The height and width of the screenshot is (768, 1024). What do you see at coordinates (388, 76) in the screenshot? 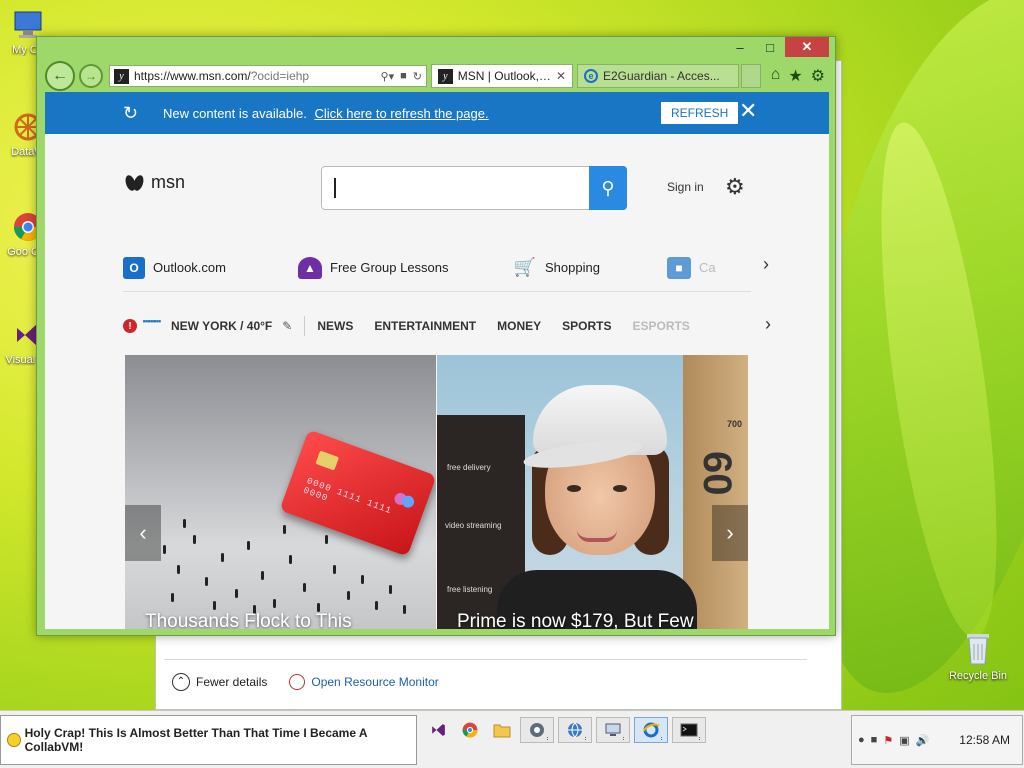
I see `search-dropdown-icon: ⚲▾` at bounding box center [388, 76].